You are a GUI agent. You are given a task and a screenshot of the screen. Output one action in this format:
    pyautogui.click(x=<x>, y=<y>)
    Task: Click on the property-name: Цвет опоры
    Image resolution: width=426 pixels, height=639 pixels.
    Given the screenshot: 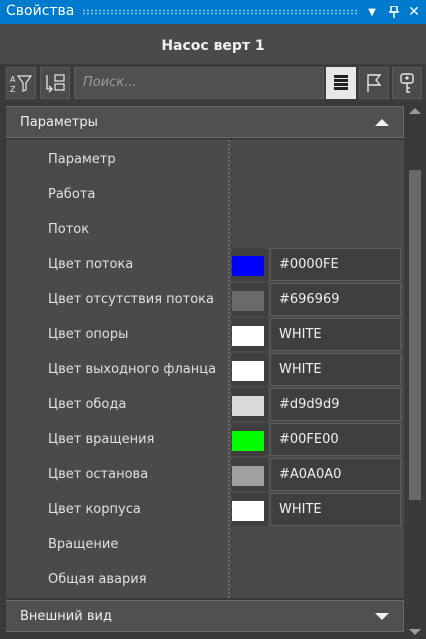 What is the action you would take?
    pyautogui.click(x=88, y=334)
    